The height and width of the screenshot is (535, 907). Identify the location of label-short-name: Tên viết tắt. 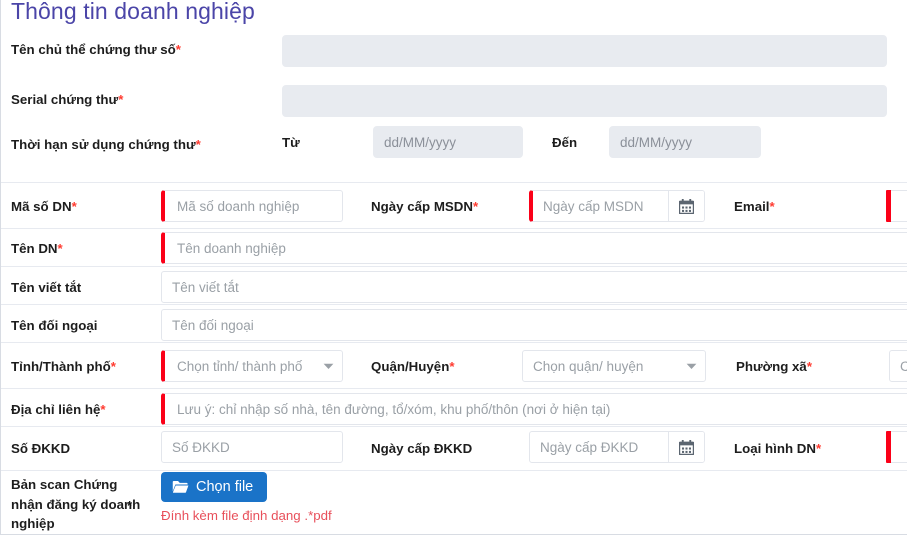
(46, 287).